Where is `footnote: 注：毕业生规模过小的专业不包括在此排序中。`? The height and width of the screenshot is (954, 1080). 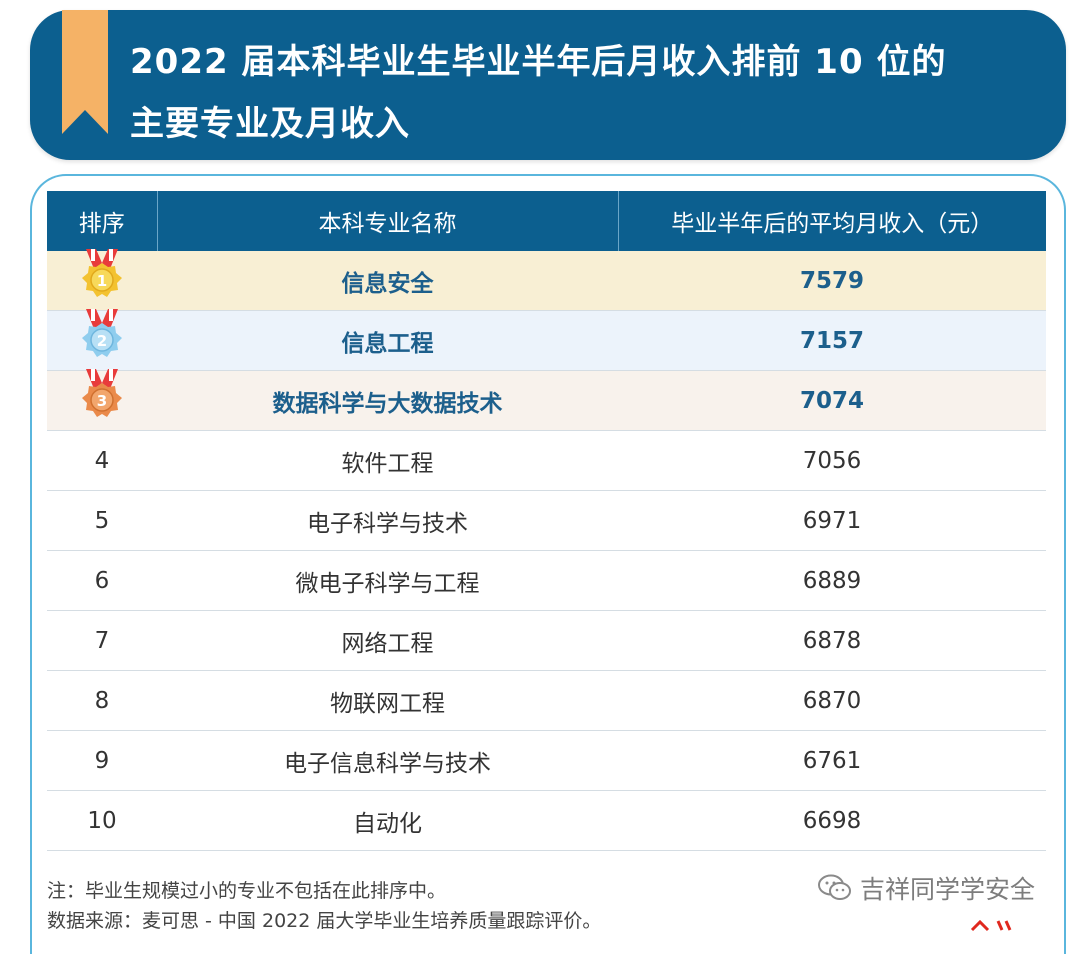
footnote: 注：毕业生规模过小的专业不包括在此排序中。 is located at coordinates (247, 891).